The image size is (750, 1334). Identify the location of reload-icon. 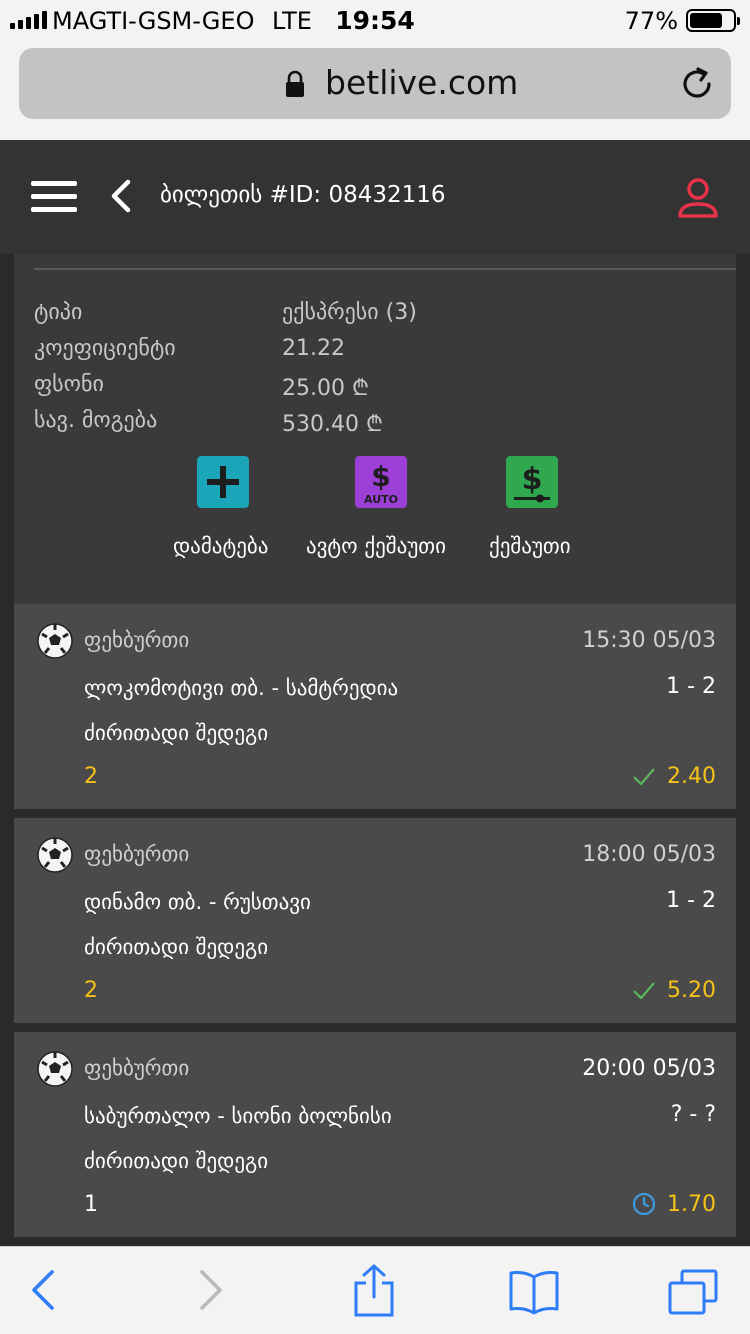
(697, 84).